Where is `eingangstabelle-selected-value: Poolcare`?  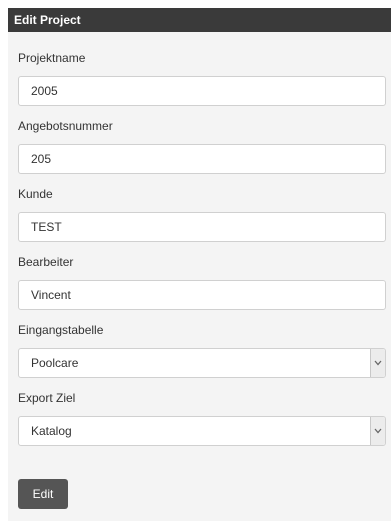 eingangstabelle-selected-value: Poolcare is located at coordinates (55, 363).